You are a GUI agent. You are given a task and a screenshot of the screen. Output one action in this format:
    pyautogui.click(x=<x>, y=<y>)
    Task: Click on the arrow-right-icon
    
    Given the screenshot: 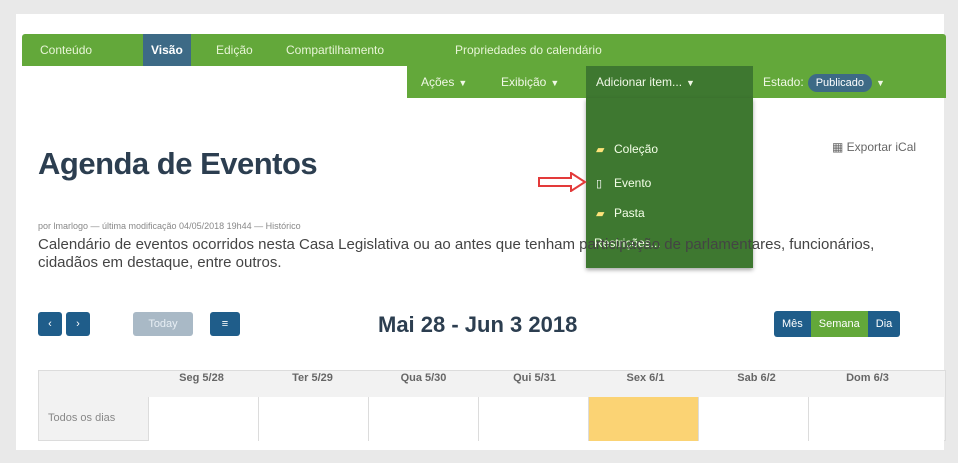 What is the action you would take?
    pyautogui.click(x=562, y=182)
    